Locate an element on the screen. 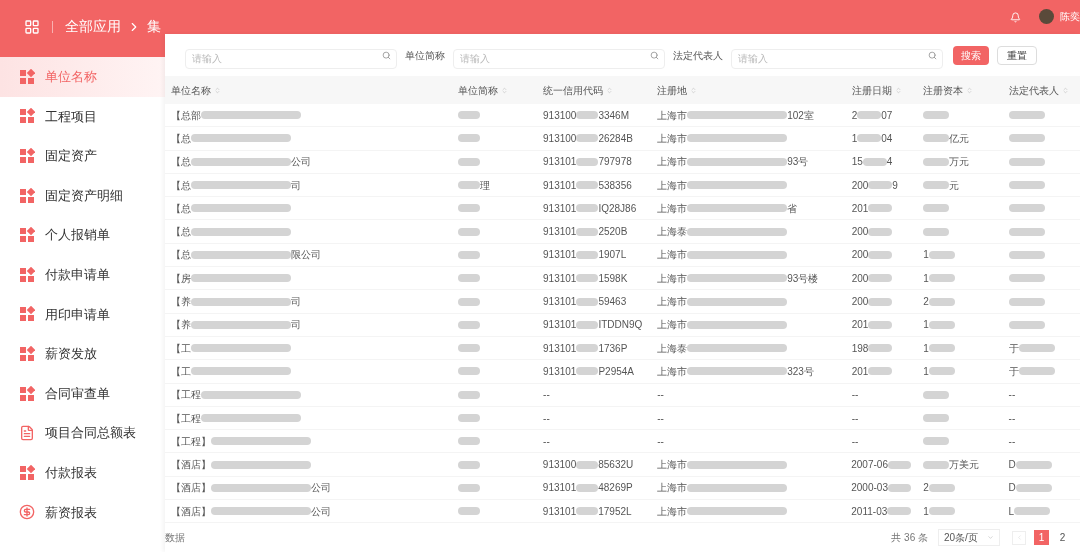 This screenshot has width=1080, height=552. cell-text: 1736P is located at coordinates (613, 348).